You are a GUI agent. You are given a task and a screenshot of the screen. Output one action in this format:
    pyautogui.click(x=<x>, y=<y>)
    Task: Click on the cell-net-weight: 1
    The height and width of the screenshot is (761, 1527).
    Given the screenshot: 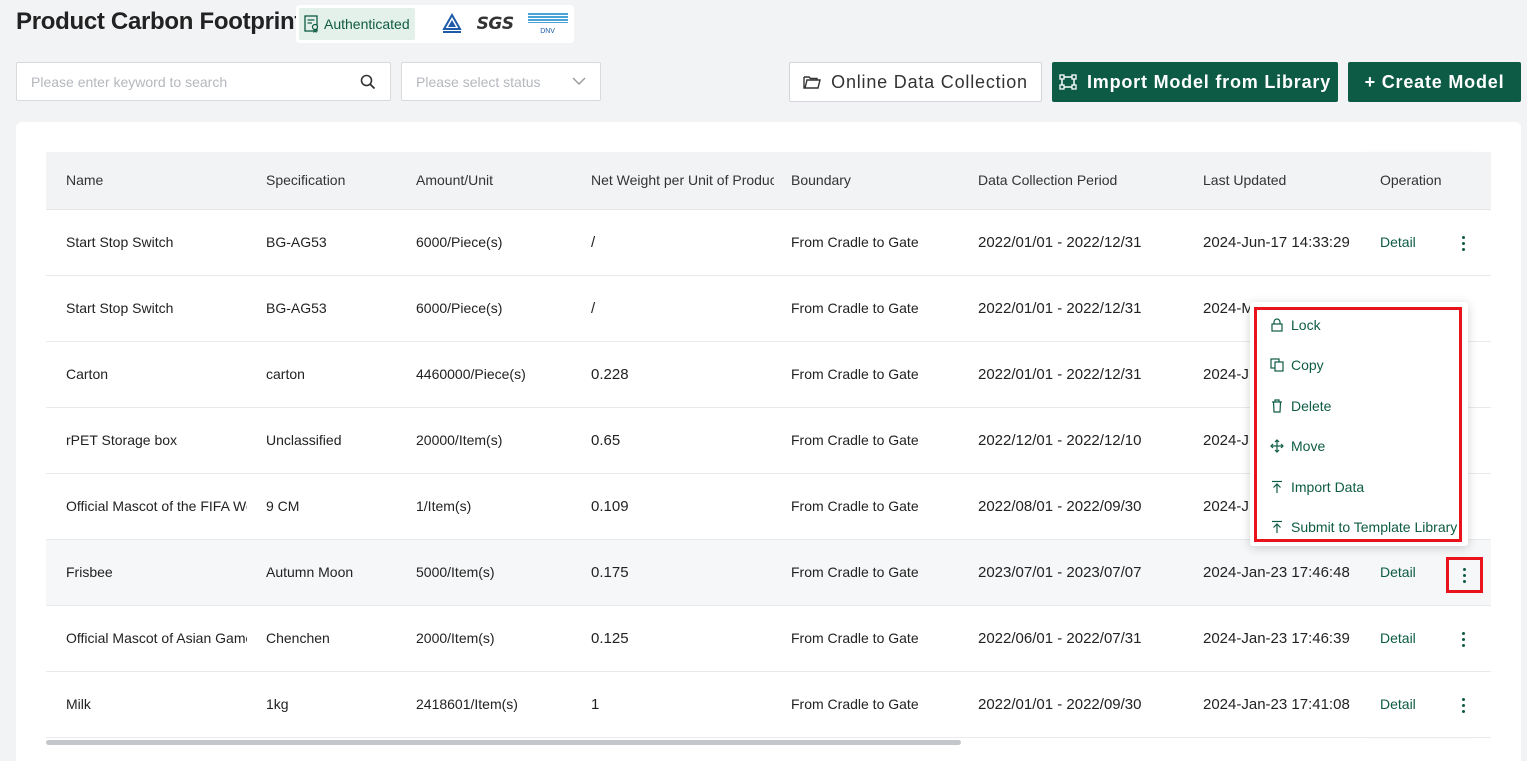 What is the action you would take?
    pyautogui.click(x=595, y=704)
    